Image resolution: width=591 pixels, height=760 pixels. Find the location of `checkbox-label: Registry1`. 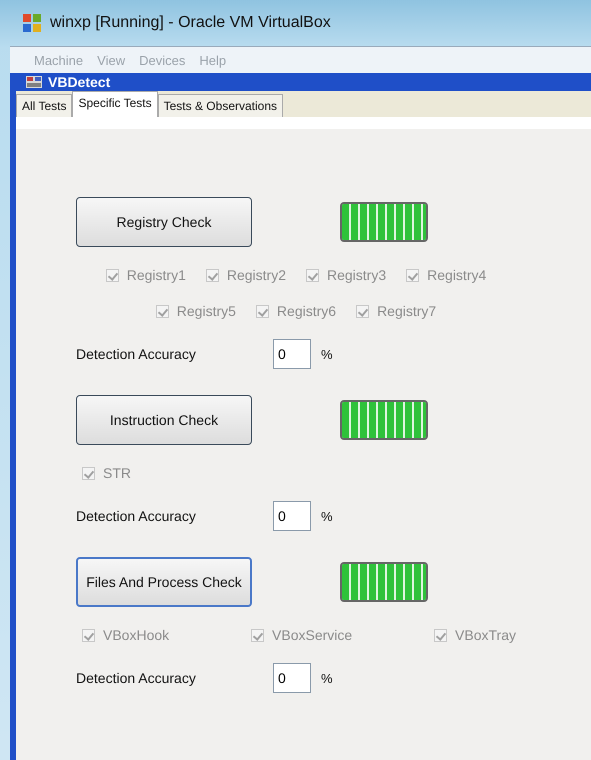

checkbox-label: Registry1 is located at coordinates (156, 275).